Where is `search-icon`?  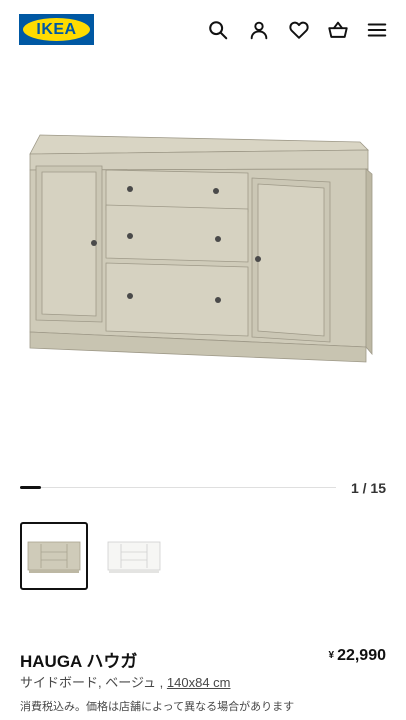 search-icon is located at coordinates (218, 30).